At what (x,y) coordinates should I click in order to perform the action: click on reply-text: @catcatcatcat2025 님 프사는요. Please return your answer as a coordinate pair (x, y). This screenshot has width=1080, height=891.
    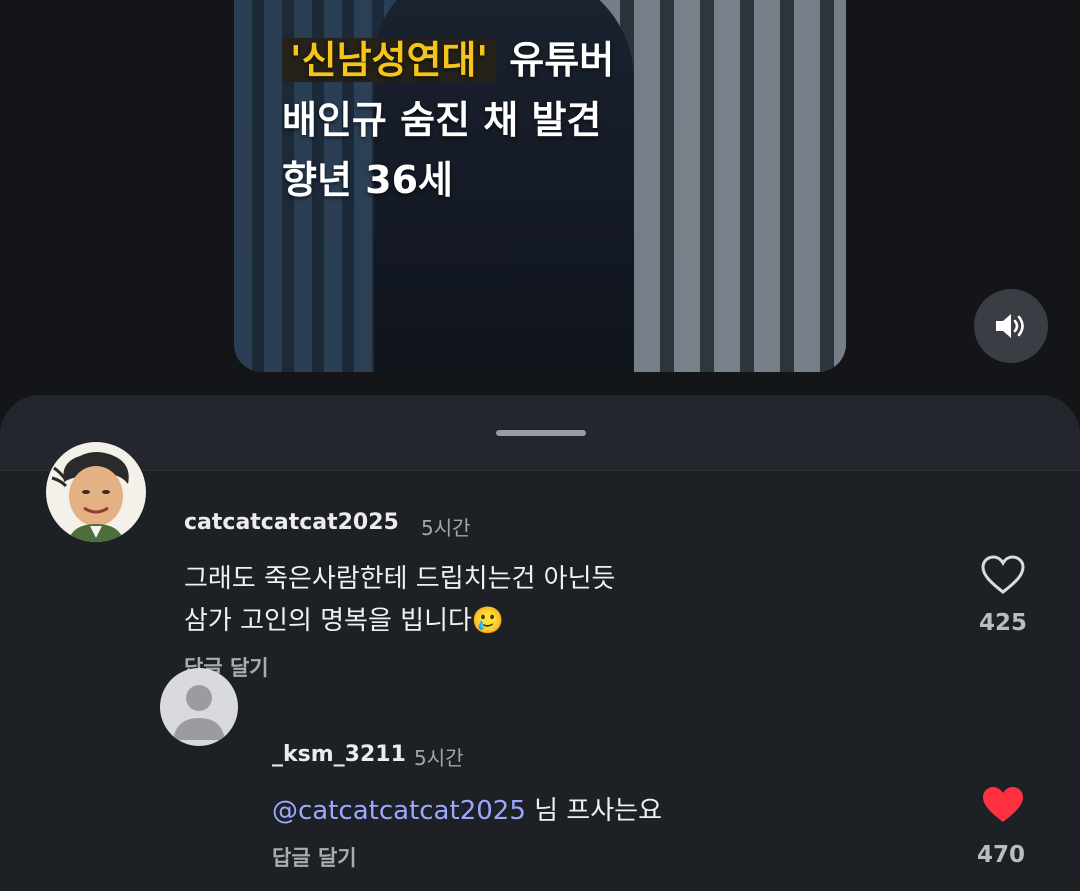
    Looking at the image, I should click on (467, 808).